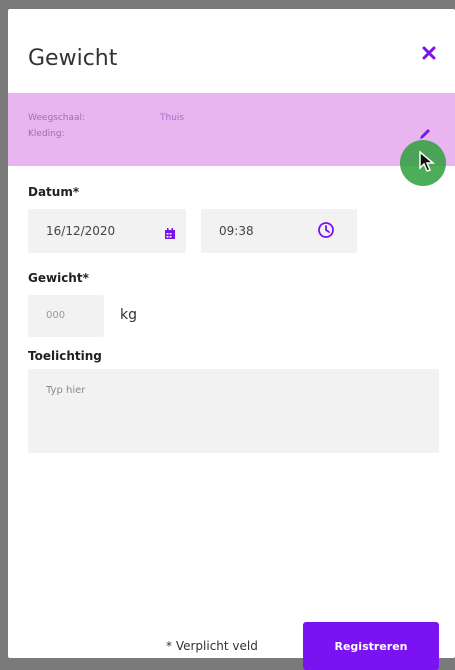 This screenshot has height=670, width=455. Describe the element at coordinates (54, 192) in the screenshot. I see `date-label: Datum*` at that location.